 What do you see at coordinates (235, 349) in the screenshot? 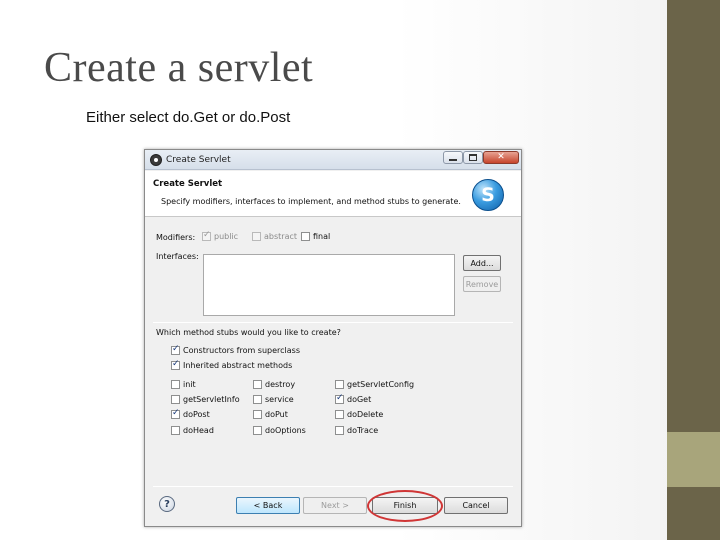
I see `stub-constructors: Constructors from superclass` at bounding box center [235, 349].